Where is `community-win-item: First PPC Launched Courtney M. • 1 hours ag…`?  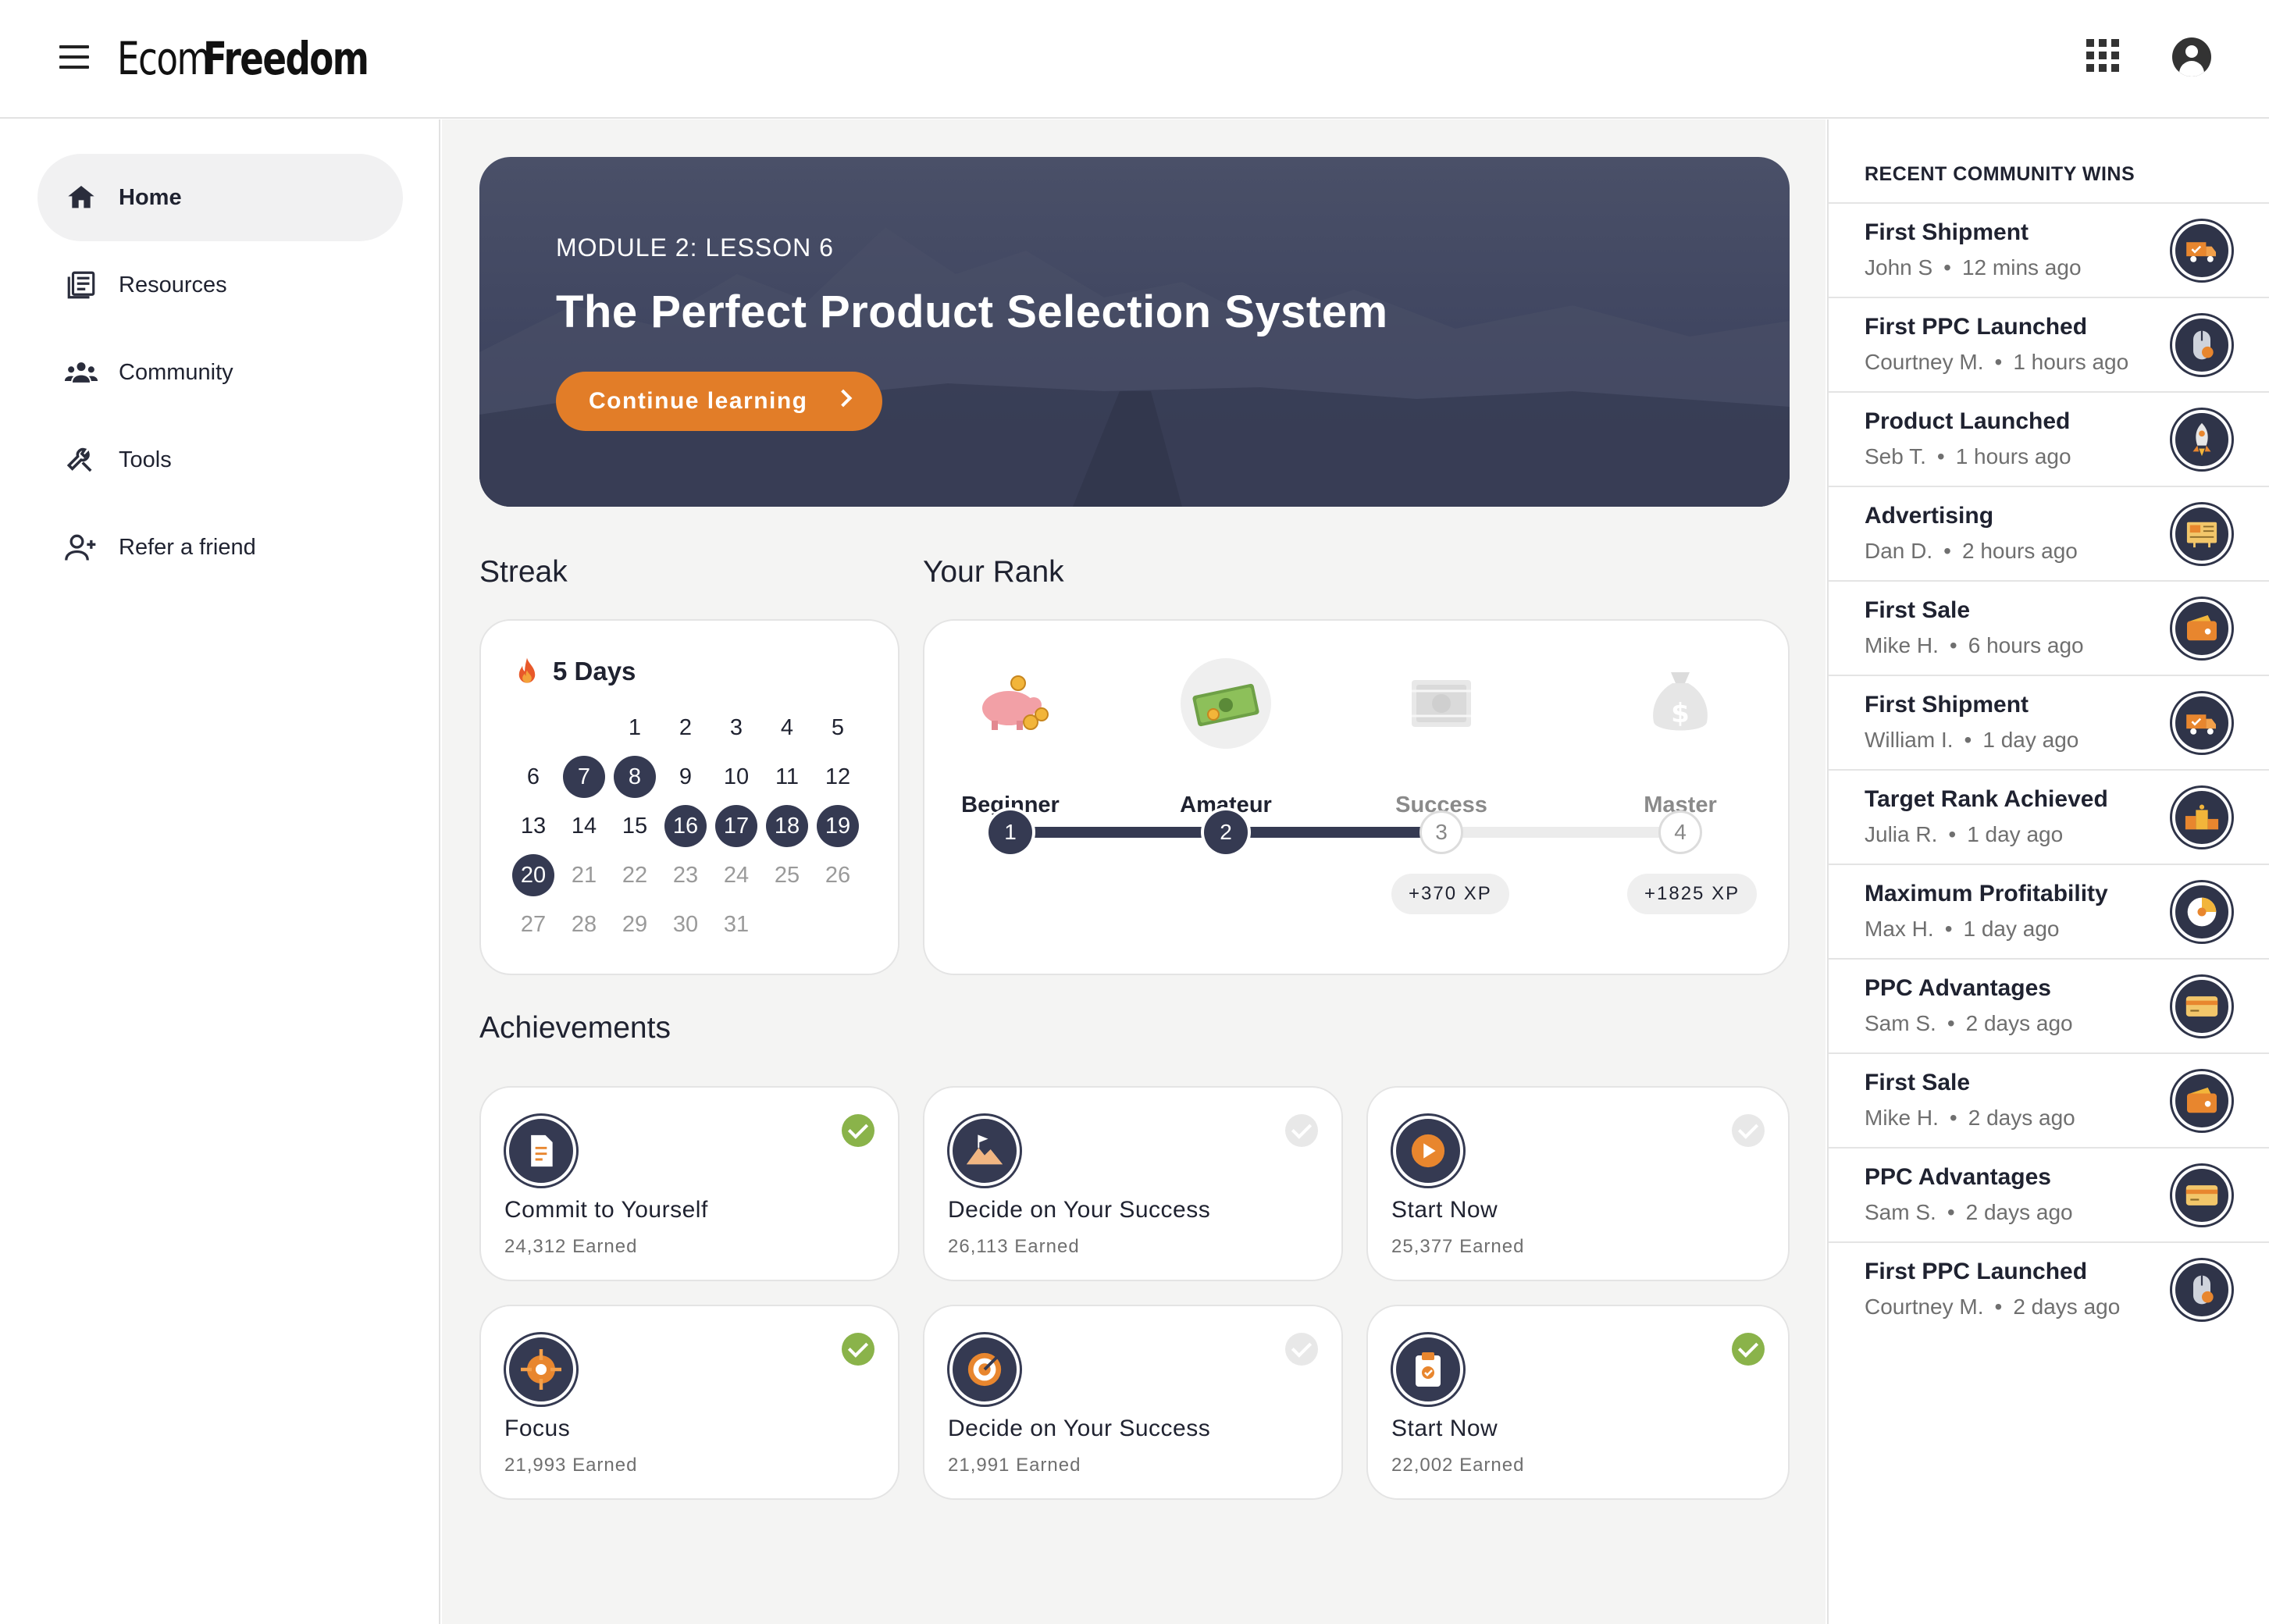 community-win-item: First PPC Launched Courtney M. • 1 hours ag… is located at coordinates (2049, 344).